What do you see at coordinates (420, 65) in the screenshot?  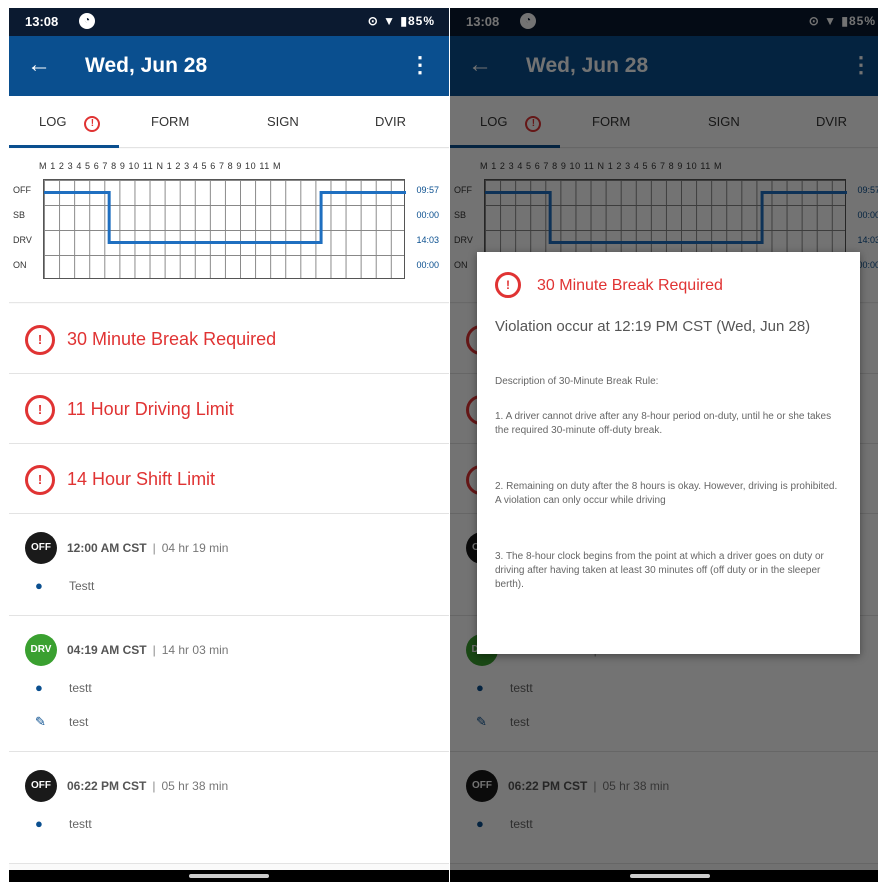 I see `more-vert-icon: ⋮` at bounding box center [420, 65].